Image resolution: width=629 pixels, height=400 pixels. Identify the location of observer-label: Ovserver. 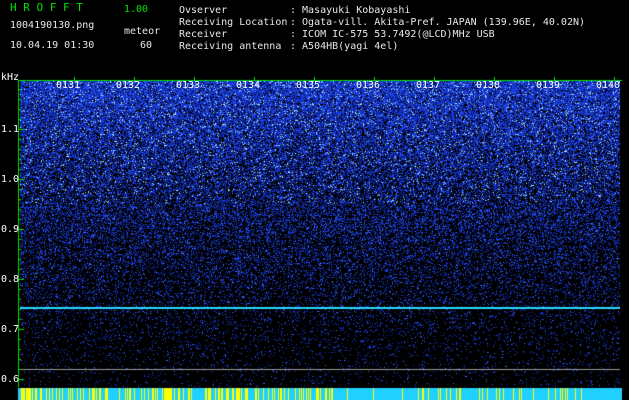
(203, 10).